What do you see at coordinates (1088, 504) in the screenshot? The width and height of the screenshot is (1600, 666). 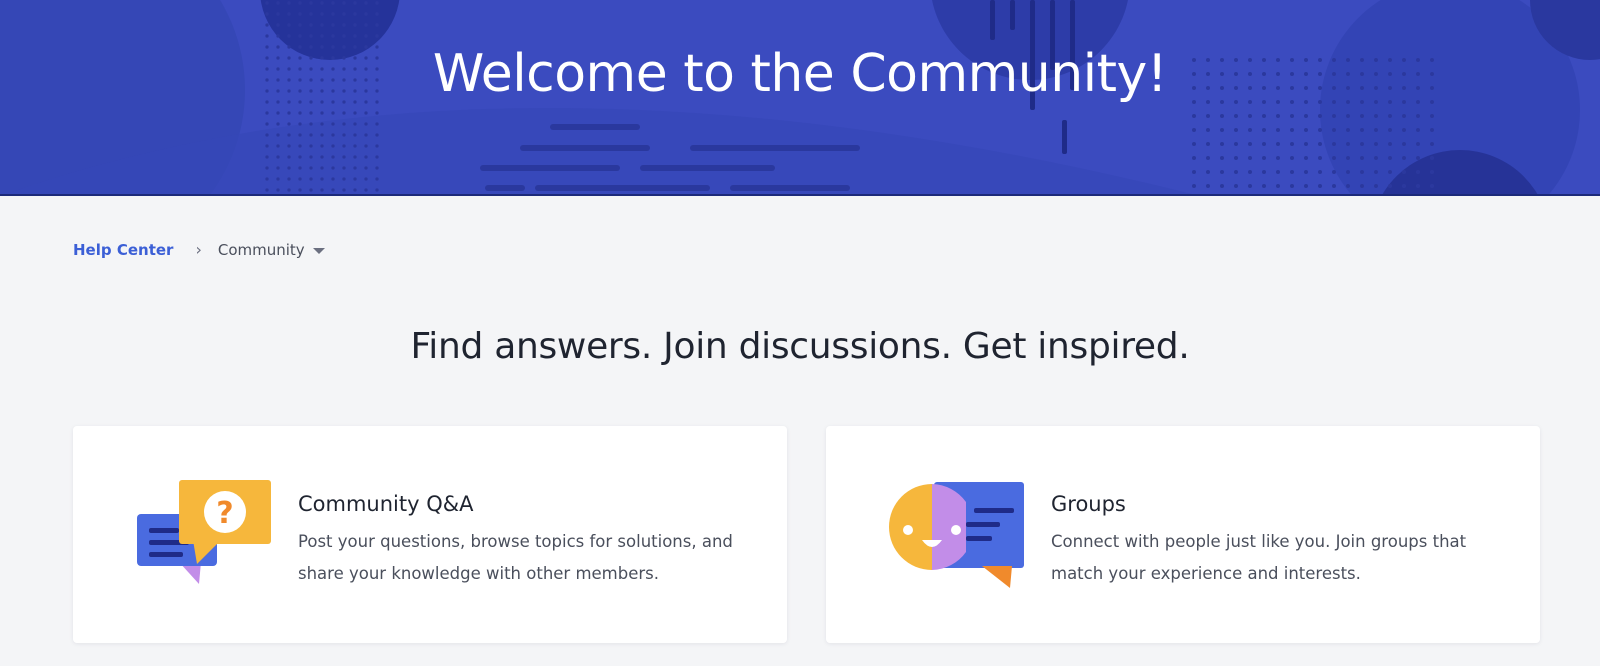 I see `card-title: Groups` at bounding box center [1088, 504].